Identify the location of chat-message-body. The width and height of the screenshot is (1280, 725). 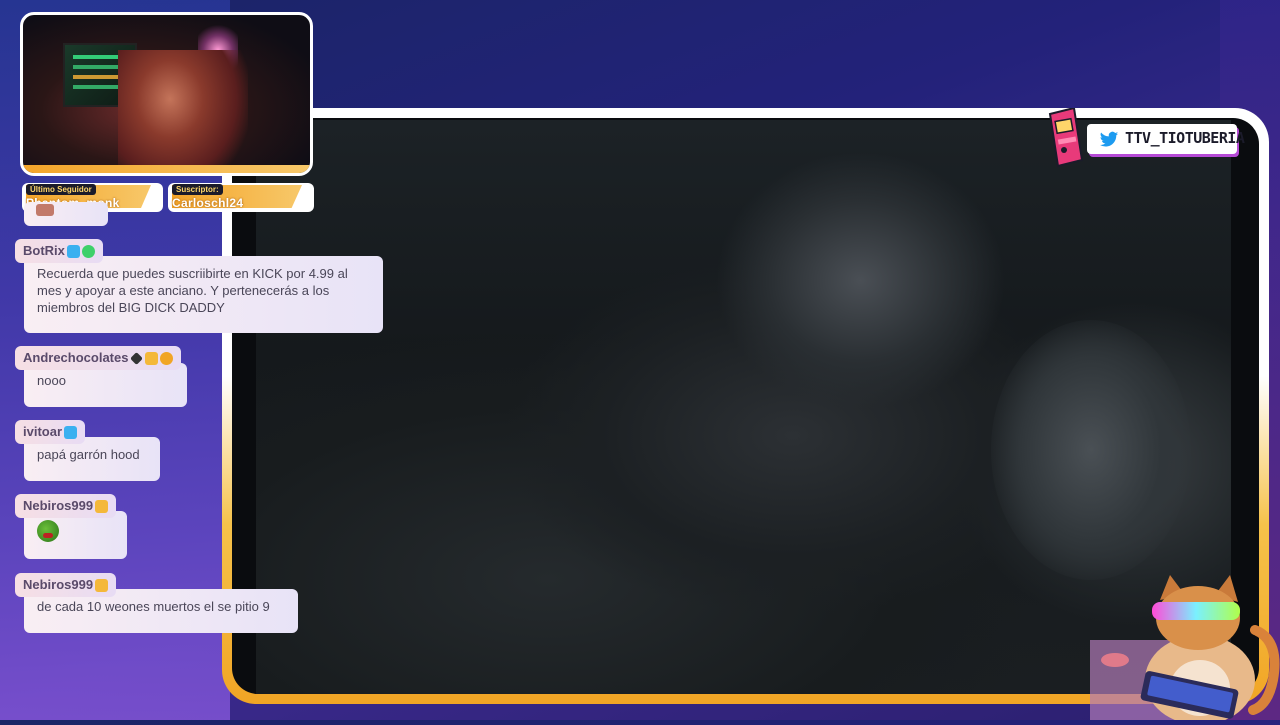
(75, 535).